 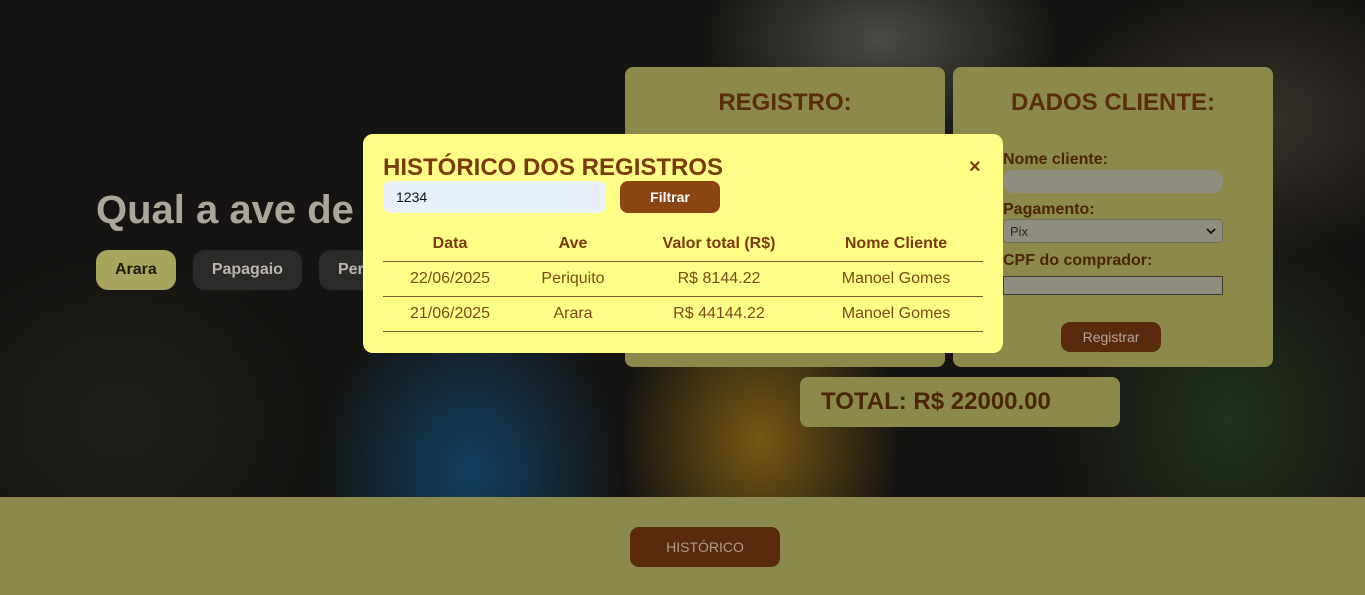 I want to click on column-header-valor: Valor total (R$), so click(x=719, y=244).